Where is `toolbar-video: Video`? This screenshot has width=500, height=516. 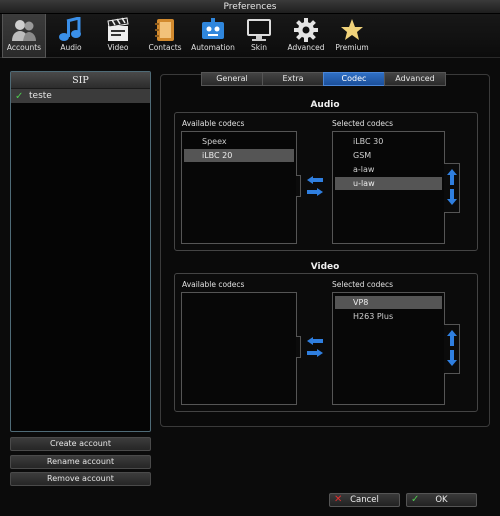
toolbar-video: Video is located at coordinates (118, 36).